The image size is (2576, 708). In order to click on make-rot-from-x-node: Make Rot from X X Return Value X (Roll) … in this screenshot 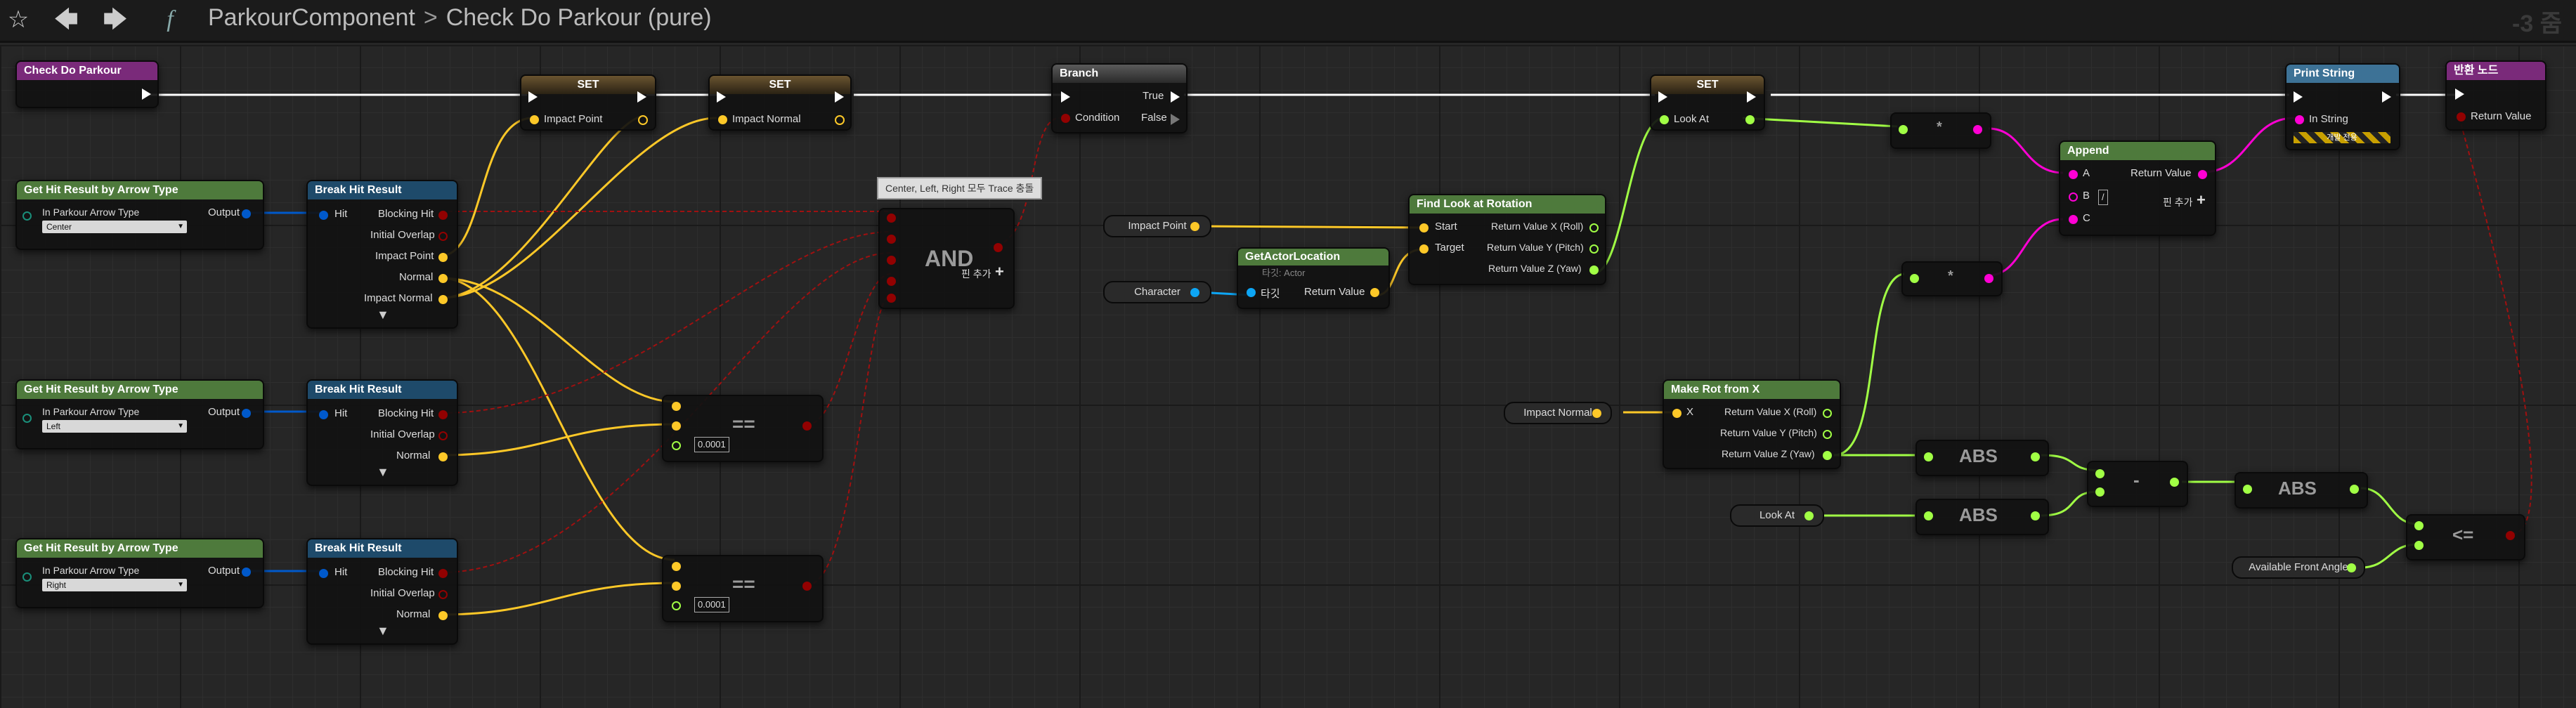, I will do `click(1752, 424)`.